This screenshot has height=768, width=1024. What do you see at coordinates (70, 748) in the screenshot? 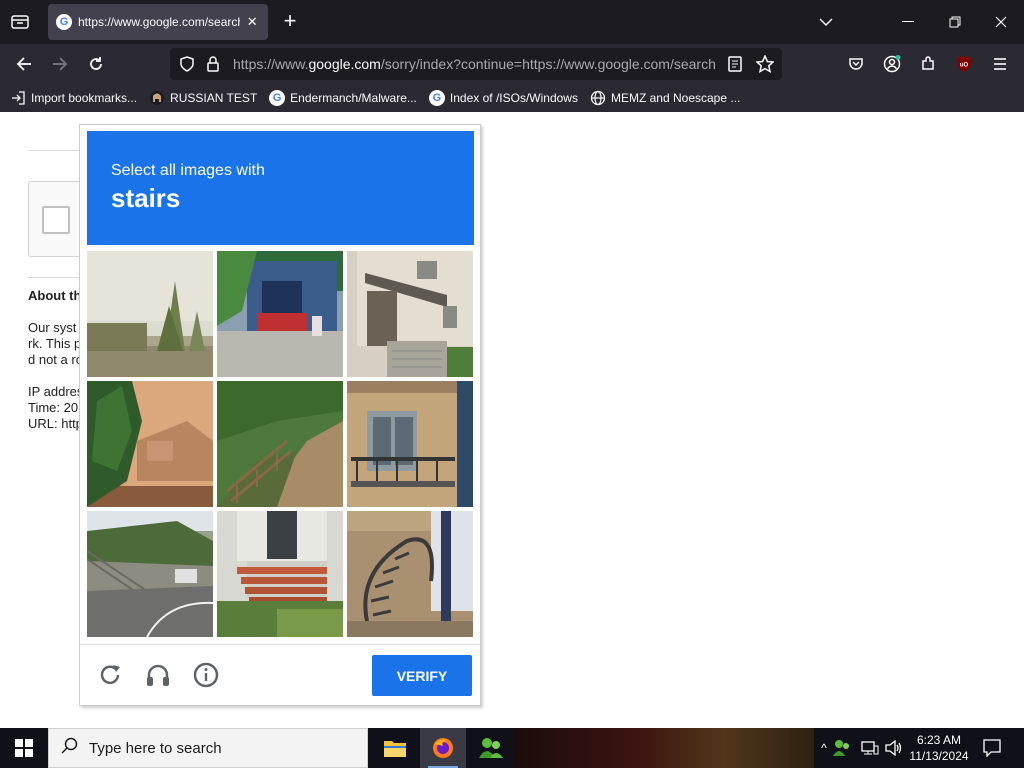
I see `search-icon` at bounding box center [70, 748].